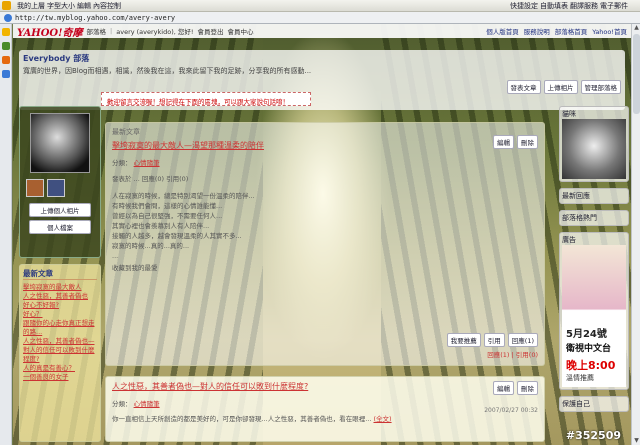 The height and width of the screenshot is (445, 640). What do you see at coordinates (636, 74) in the screenshot?
I see `scroll-thumb` at bounding box center [636, 74].